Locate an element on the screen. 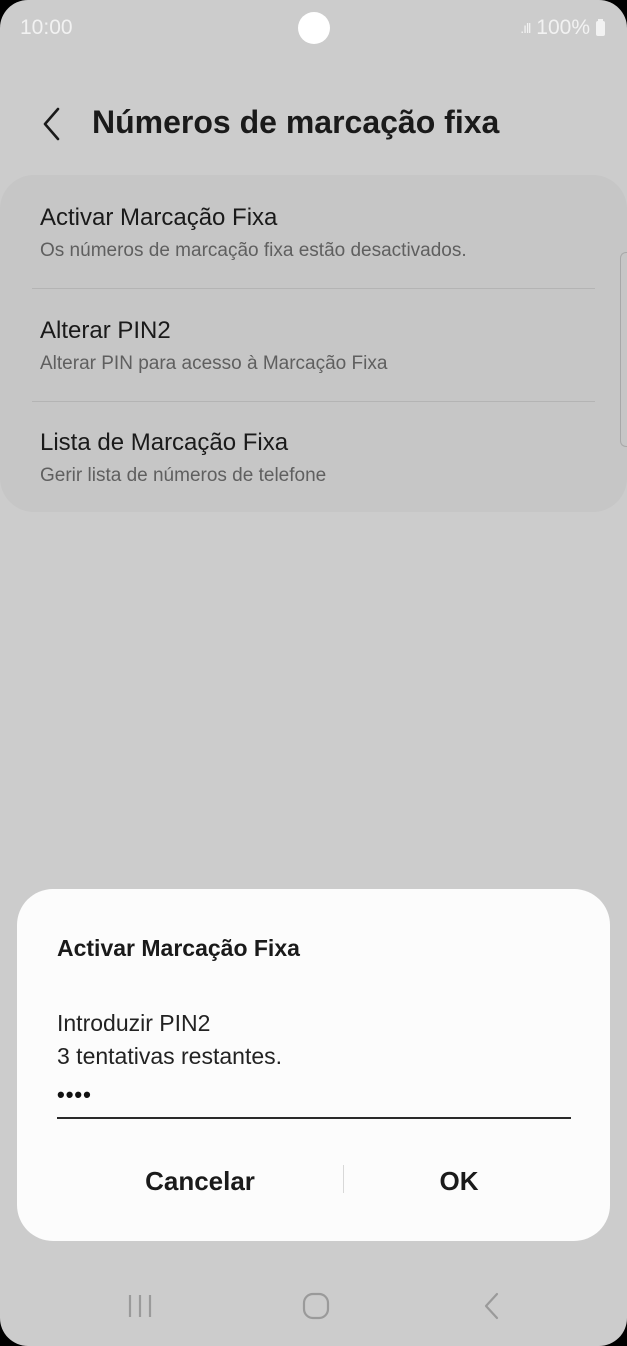  navigation-bar is located at coordinates (313, 1308).